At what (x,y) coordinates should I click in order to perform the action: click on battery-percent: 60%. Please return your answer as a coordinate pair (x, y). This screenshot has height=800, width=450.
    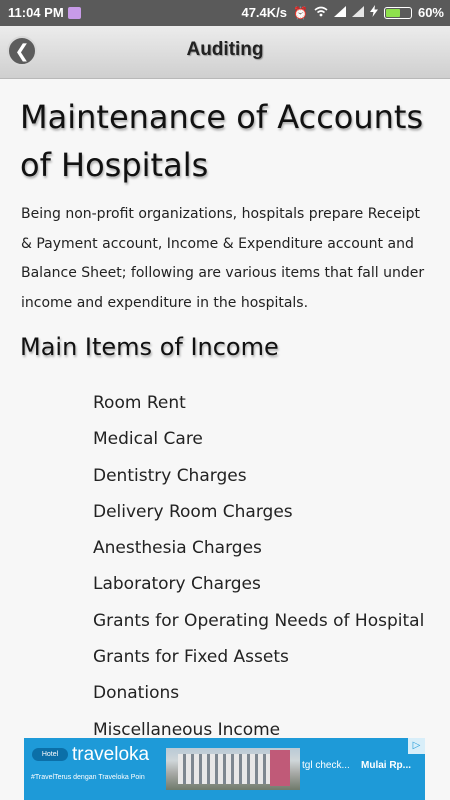
    Looking at the image, I should click on (430, 12).